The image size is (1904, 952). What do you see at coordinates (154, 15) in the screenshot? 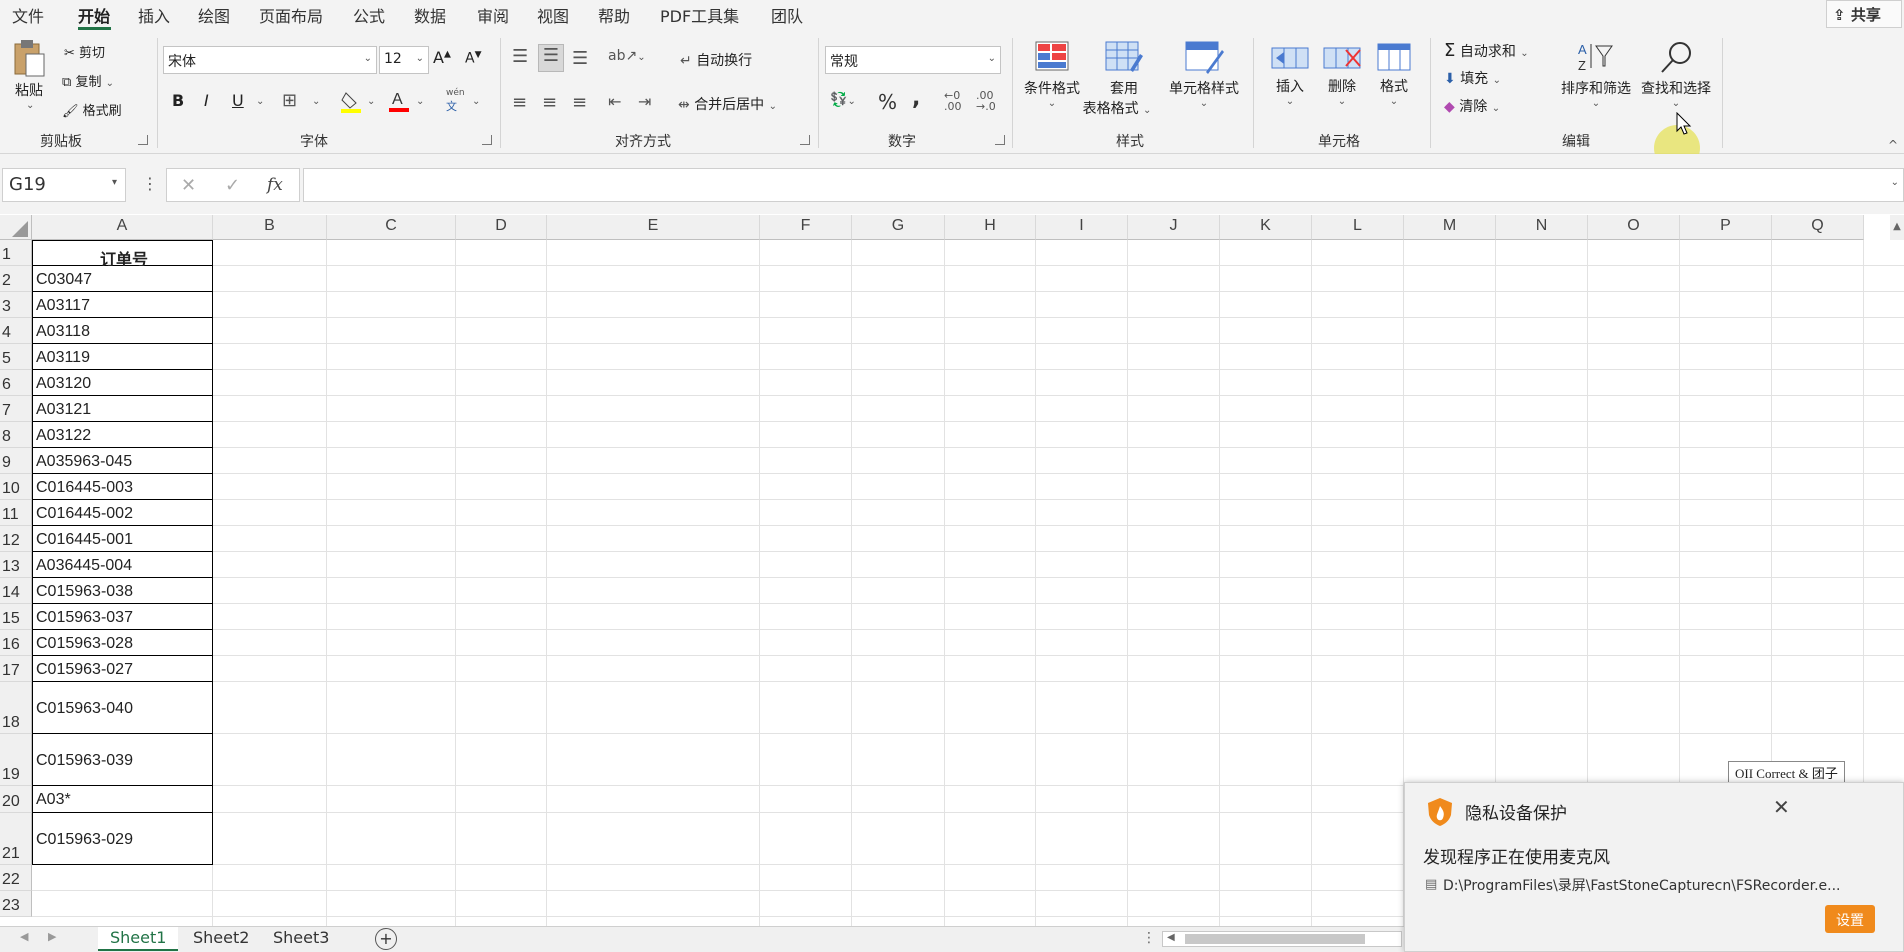
I see `tab-insert: 插入` at bounding box center [154, 15].